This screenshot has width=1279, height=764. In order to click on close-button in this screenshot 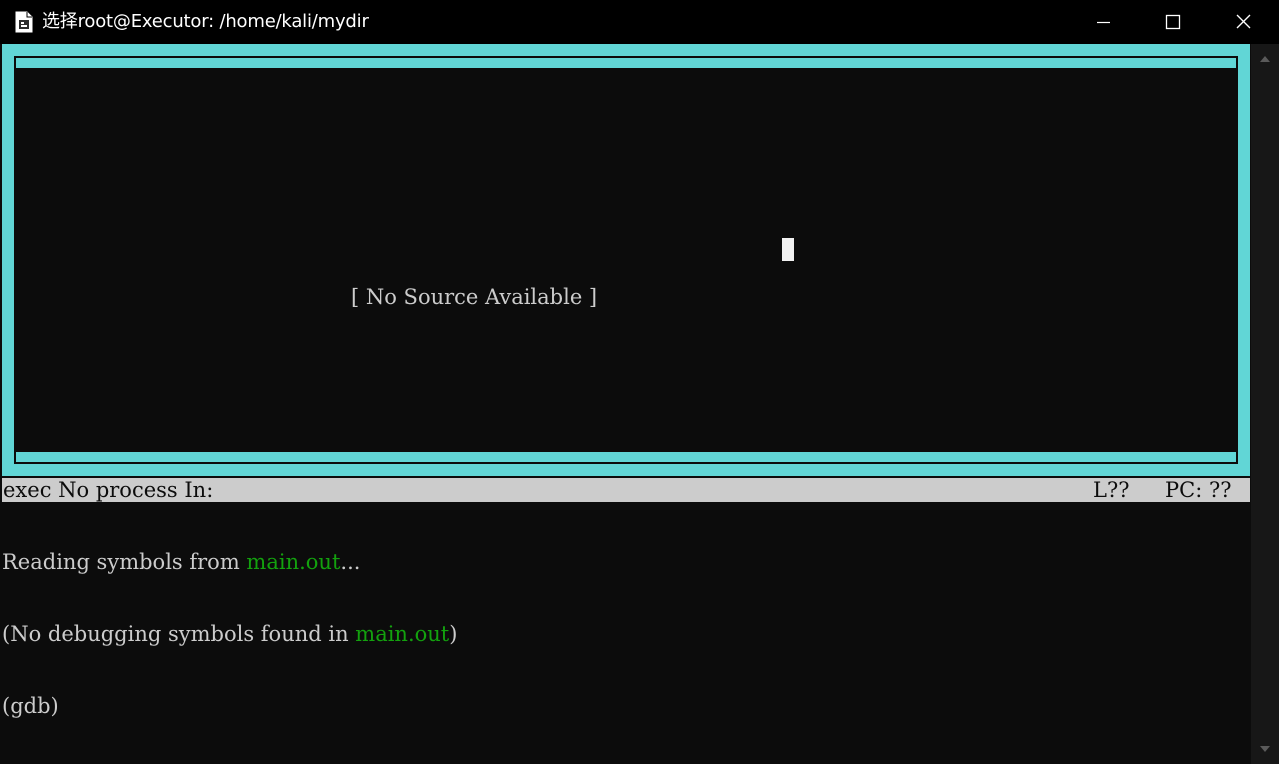, I will do `click(1244, 22)`.